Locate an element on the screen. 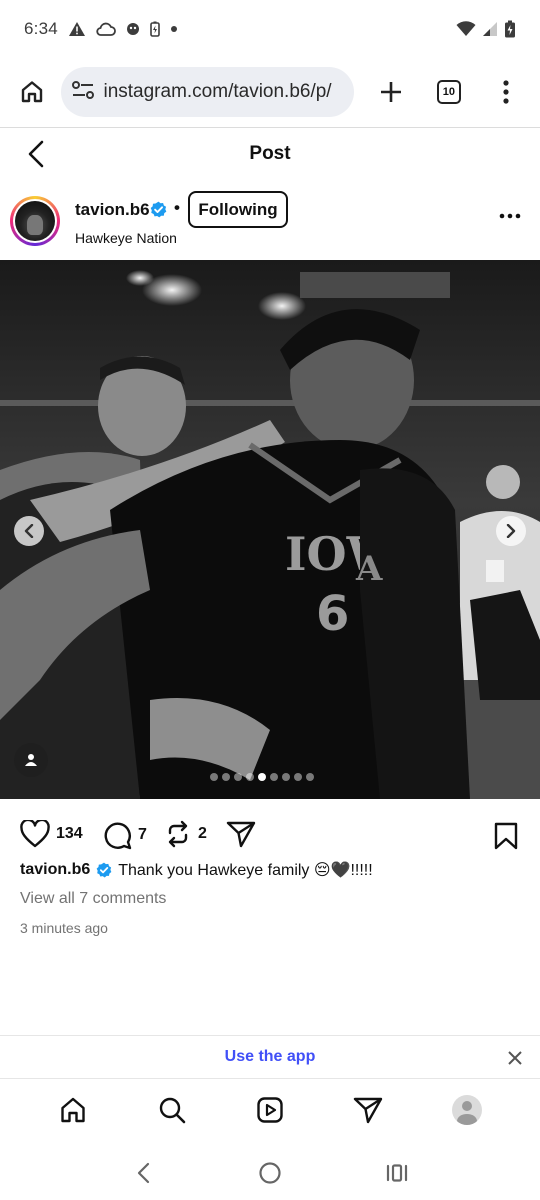 The width and height of the screenshot is (540, 1200). author-username: tavion.b6 is located at coordinates (112, 210).